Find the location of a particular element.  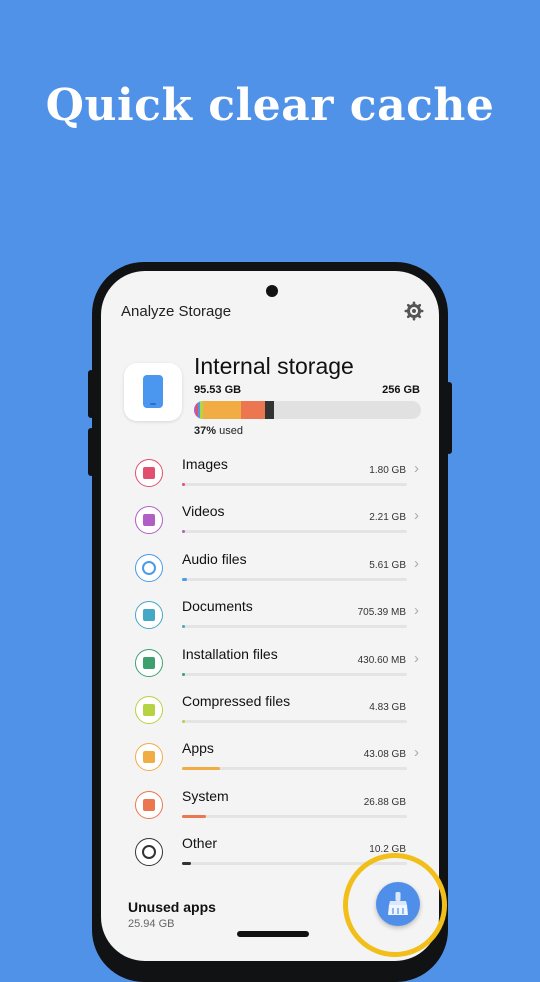

category-row-documents: Documents 705.39 MB › is located at coordinates (270, 612).